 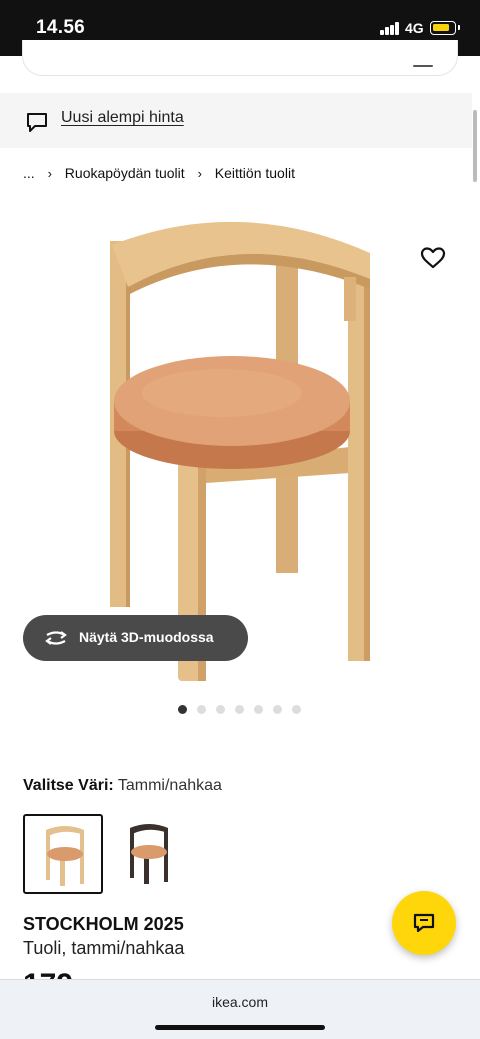 What do you see at coordinates (255, 173) in the screenshot?
I see `breadcrumb-item-kitchen-chairs: Keittiön tuolit` at bounding box center [255, 173].